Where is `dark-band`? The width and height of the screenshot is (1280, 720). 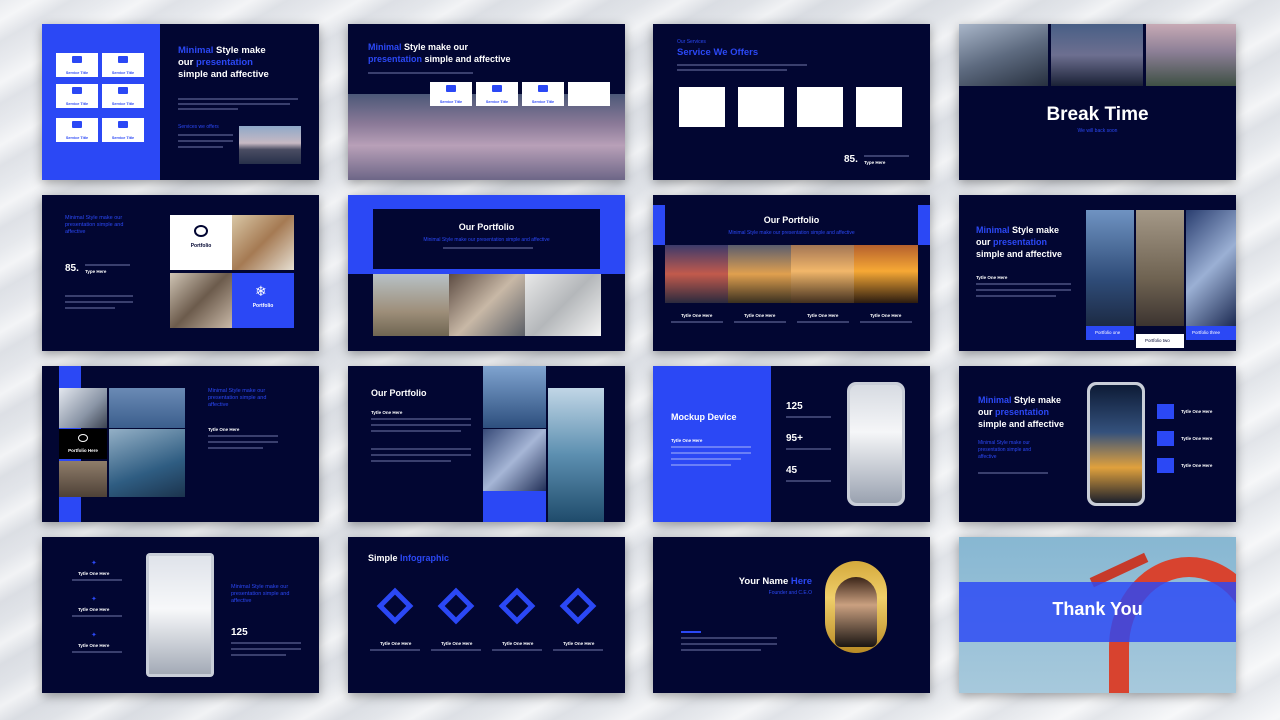 dark-band is located at coordinates (791, 225).